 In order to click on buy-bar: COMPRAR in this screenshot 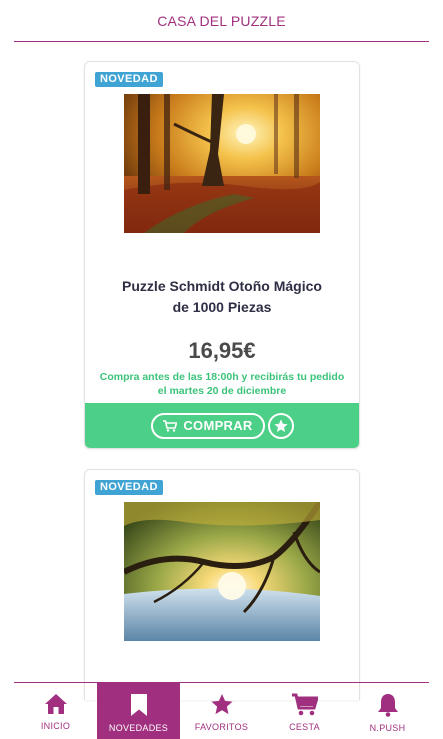, I will do `click(222, 425)`.